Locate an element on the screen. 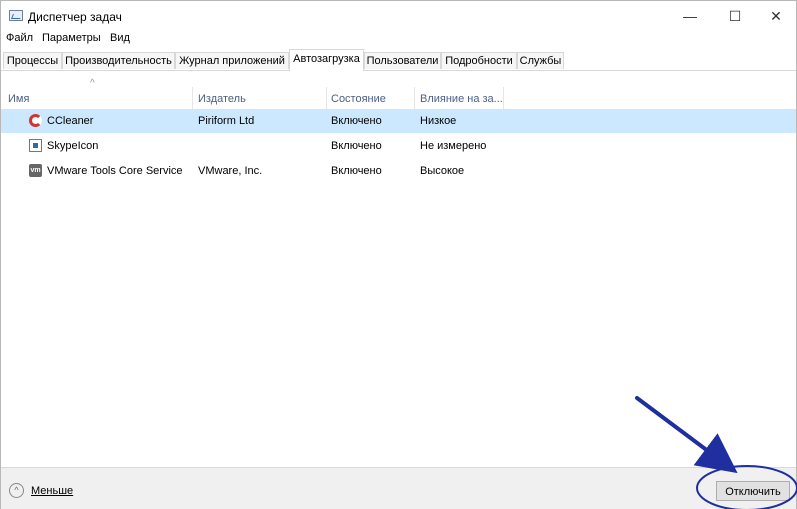  menu-file: Файл is located at coordinates (19, 38).